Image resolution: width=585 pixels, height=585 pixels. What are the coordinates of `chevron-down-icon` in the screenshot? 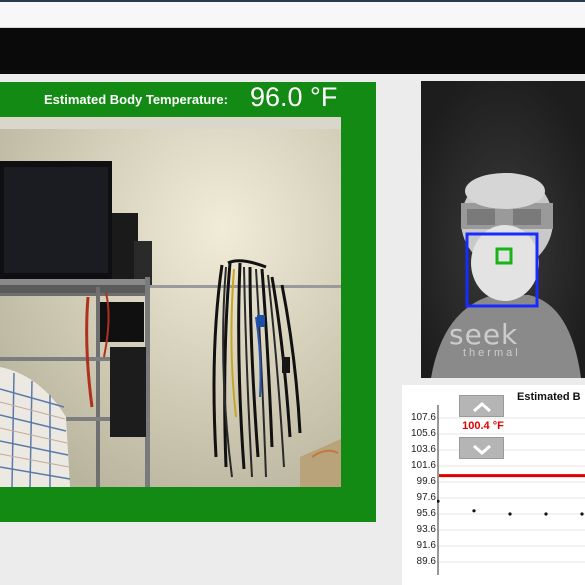 It's located at (482, 449).